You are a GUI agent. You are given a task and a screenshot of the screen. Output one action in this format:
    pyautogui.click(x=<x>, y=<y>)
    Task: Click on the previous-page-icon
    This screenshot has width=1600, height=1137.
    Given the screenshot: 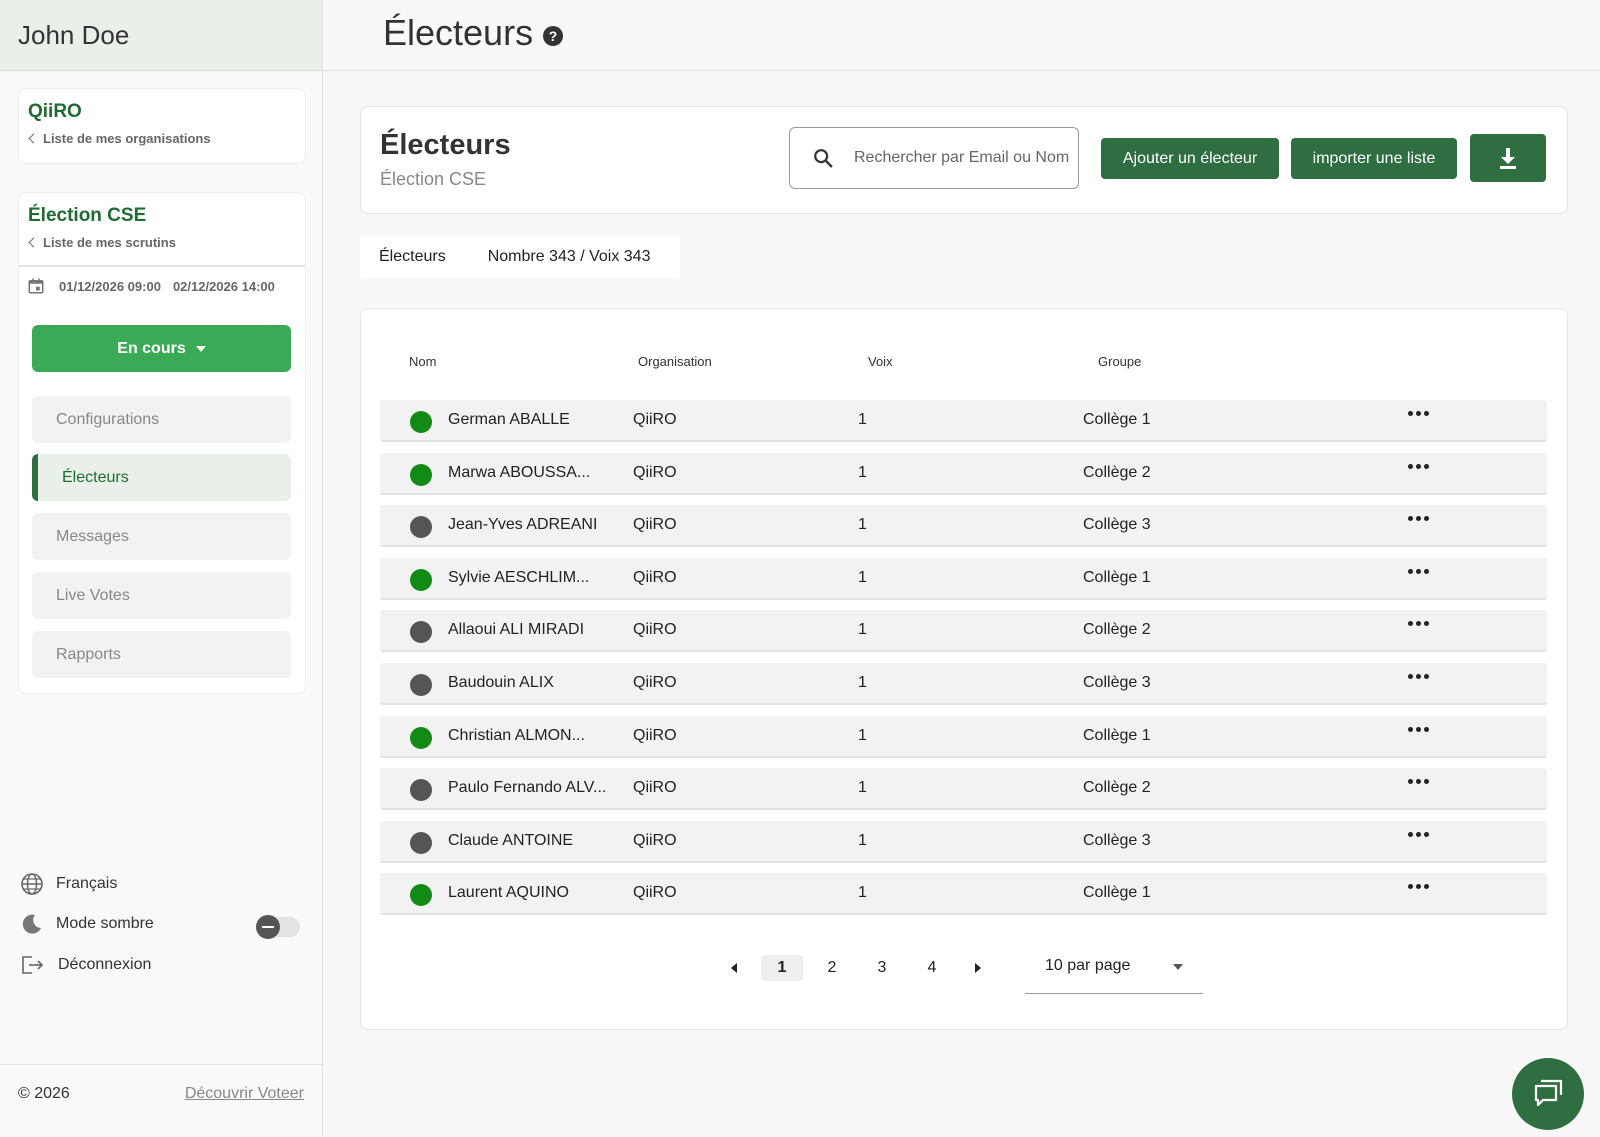 What is the action you would take?
    pyautogui.click(x=734, y=968)
    